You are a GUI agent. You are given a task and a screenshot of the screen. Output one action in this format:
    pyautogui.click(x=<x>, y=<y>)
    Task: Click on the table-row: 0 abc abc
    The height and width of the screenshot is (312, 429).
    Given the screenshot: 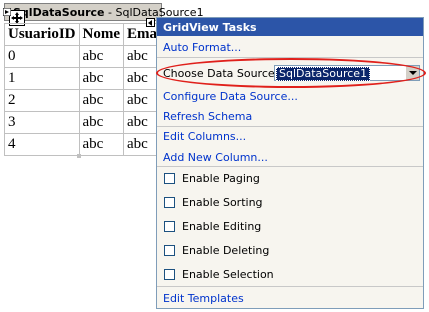 What is the action you would take?
    pyautogui.click(x=87, y=56)
    